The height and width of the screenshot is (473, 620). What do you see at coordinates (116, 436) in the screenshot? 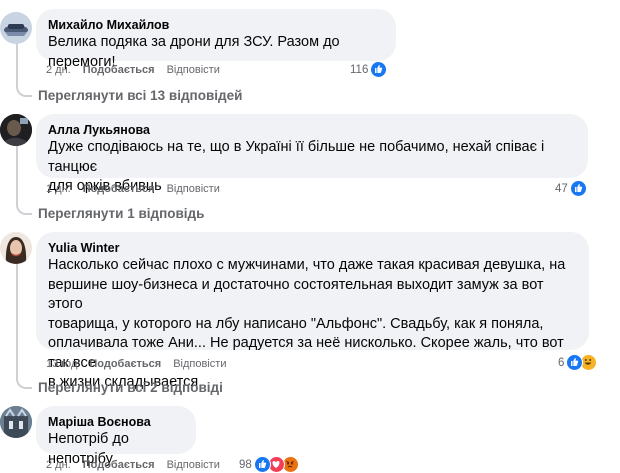
I see `comment-bubble: Маріша Воєнова Непотріб до непотрібу` at bounding box center [116, 436].